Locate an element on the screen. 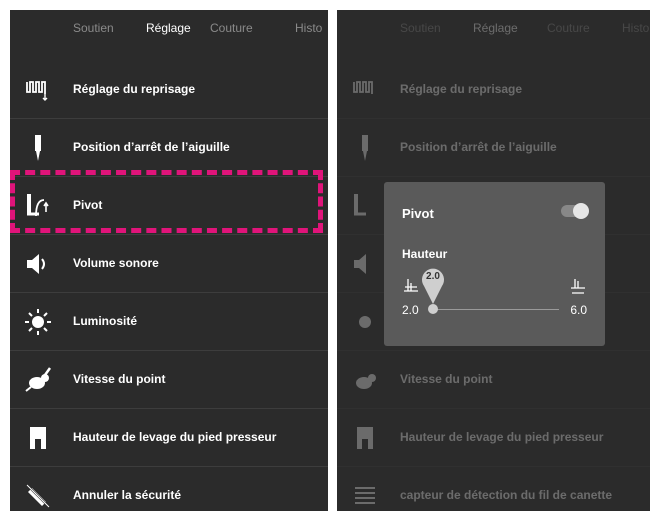 Image resolution: width=650 pixels, height=511 pixels. pivot-toggle is located at coordinates (575, 211).